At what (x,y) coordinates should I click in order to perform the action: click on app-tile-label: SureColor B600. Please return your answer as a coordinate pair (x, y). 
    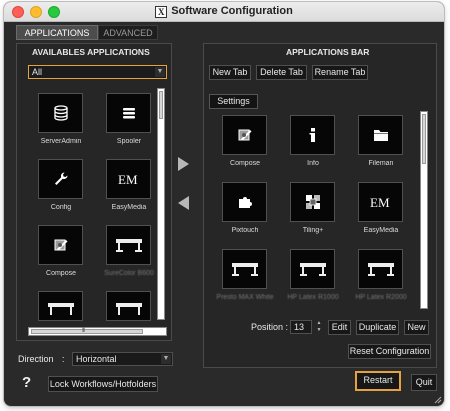
    Looking at the image, I should click on (129, 273).